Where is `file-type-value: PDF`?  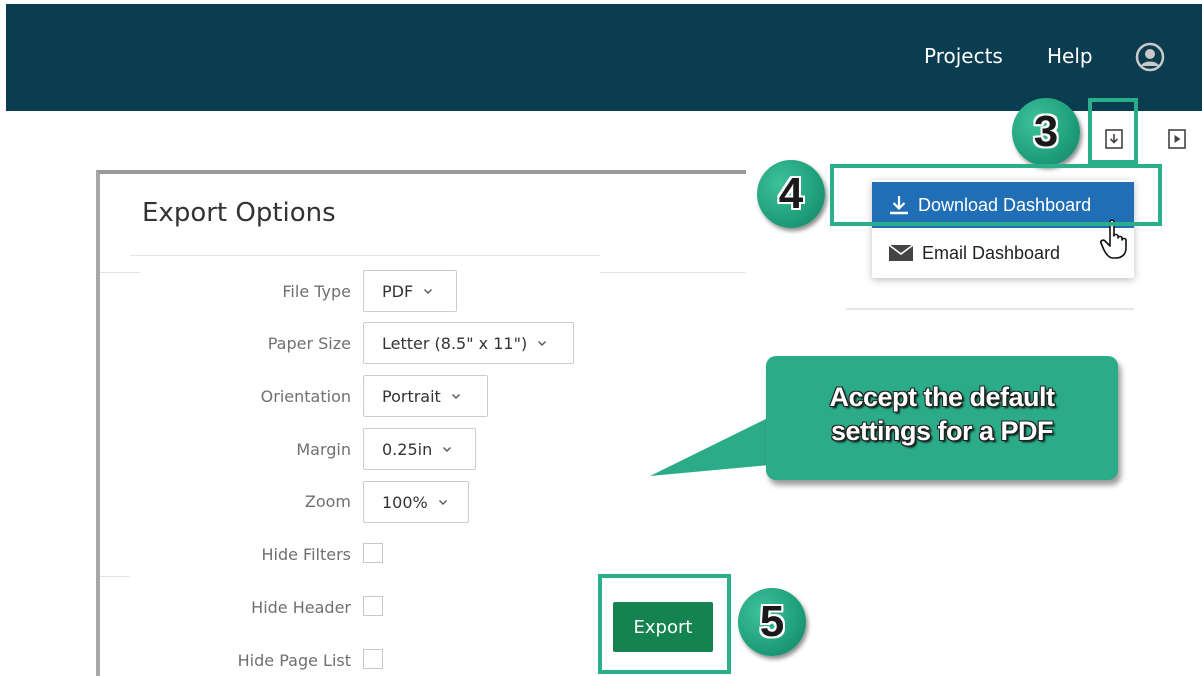
file-type-value: PDF is located at coordinates (398, 291).